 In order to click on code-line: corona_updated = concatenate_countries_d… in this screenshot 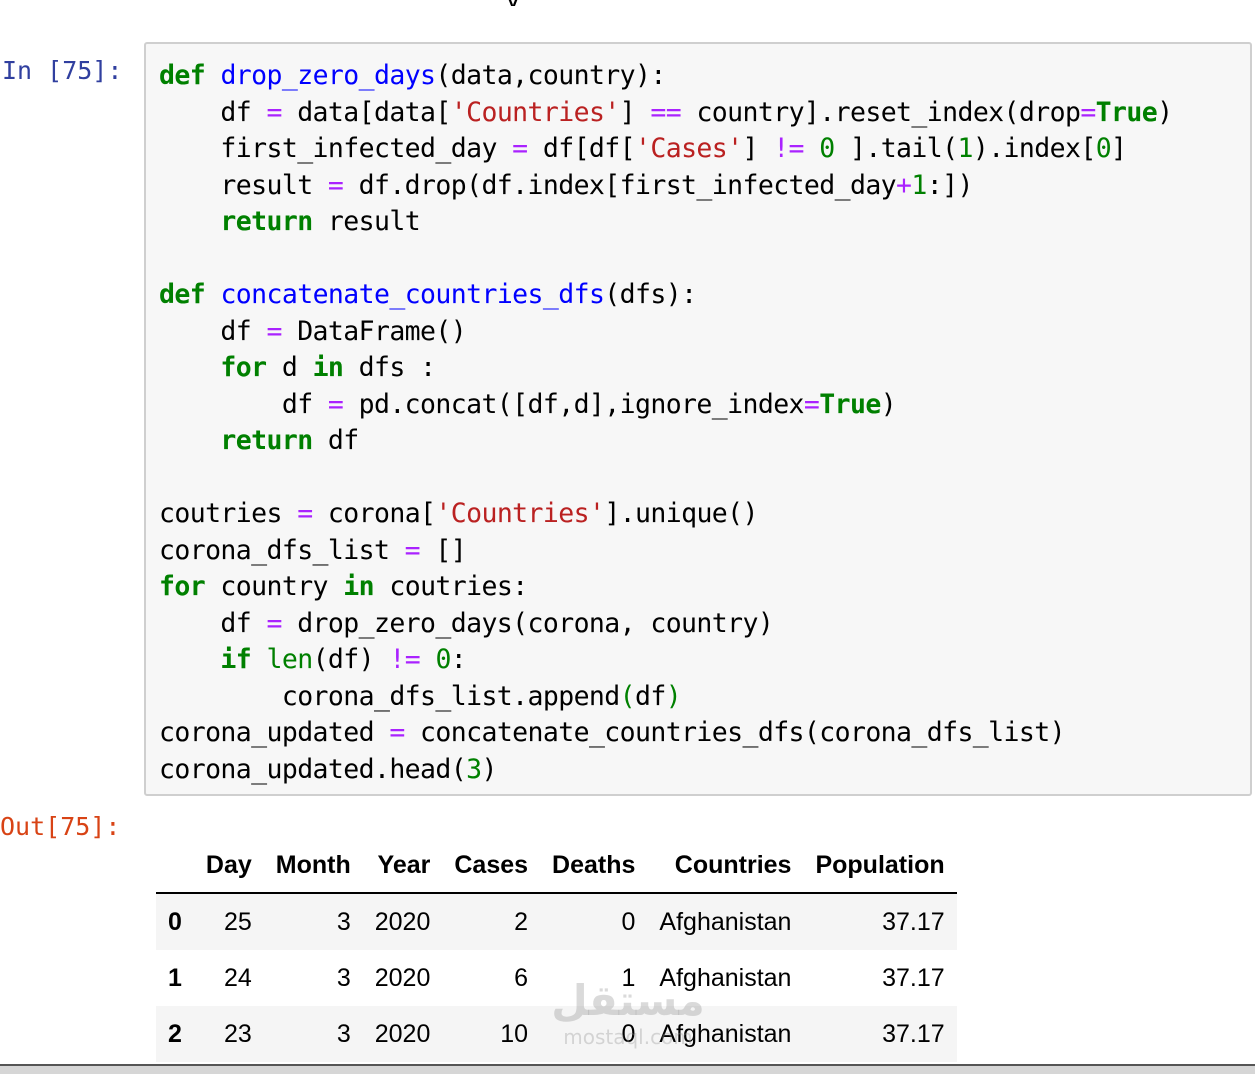, I will do `click(665, 733)`.